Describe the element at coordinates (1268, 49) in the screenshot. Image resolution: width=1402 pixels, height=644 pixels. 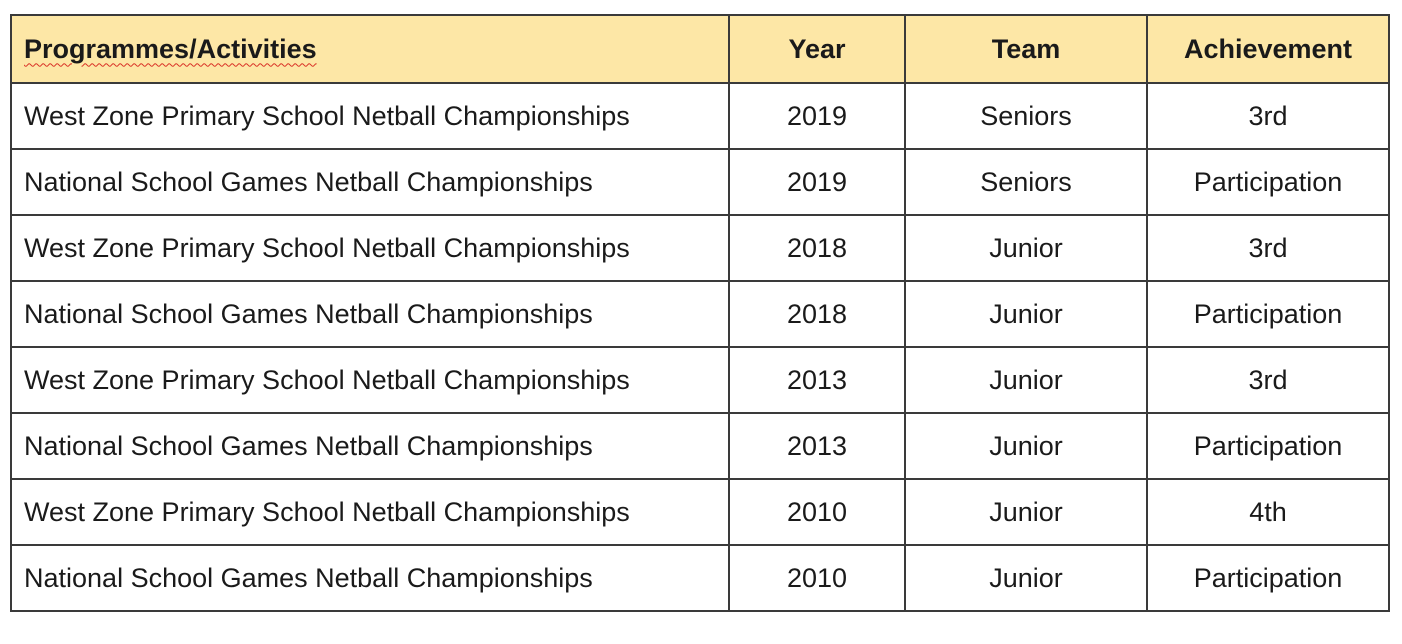
I see `column-header-achievement: Achievement` at that location.